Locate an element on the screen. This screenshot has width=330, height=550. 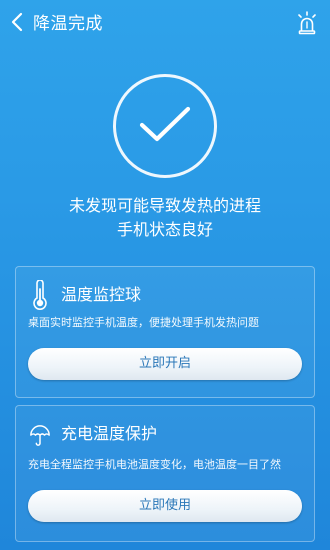
alarm-button is located at coordinates (307, 25).